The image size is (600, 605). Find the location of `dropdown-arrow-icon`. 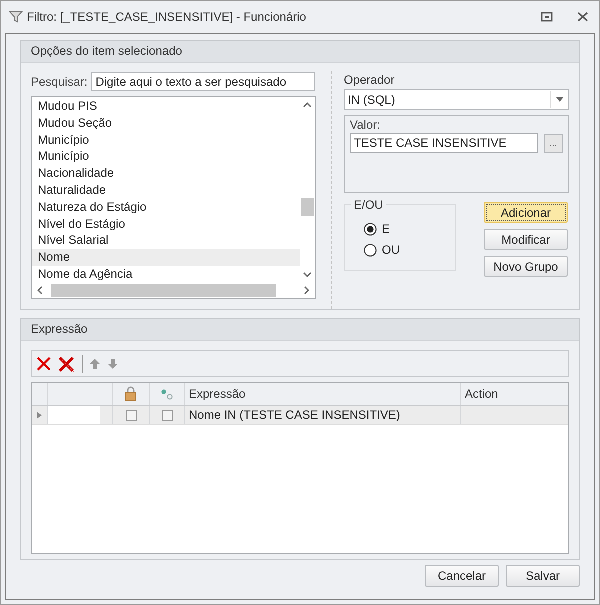

dropdown-arrow-icon is located at coordinates (560, 99).